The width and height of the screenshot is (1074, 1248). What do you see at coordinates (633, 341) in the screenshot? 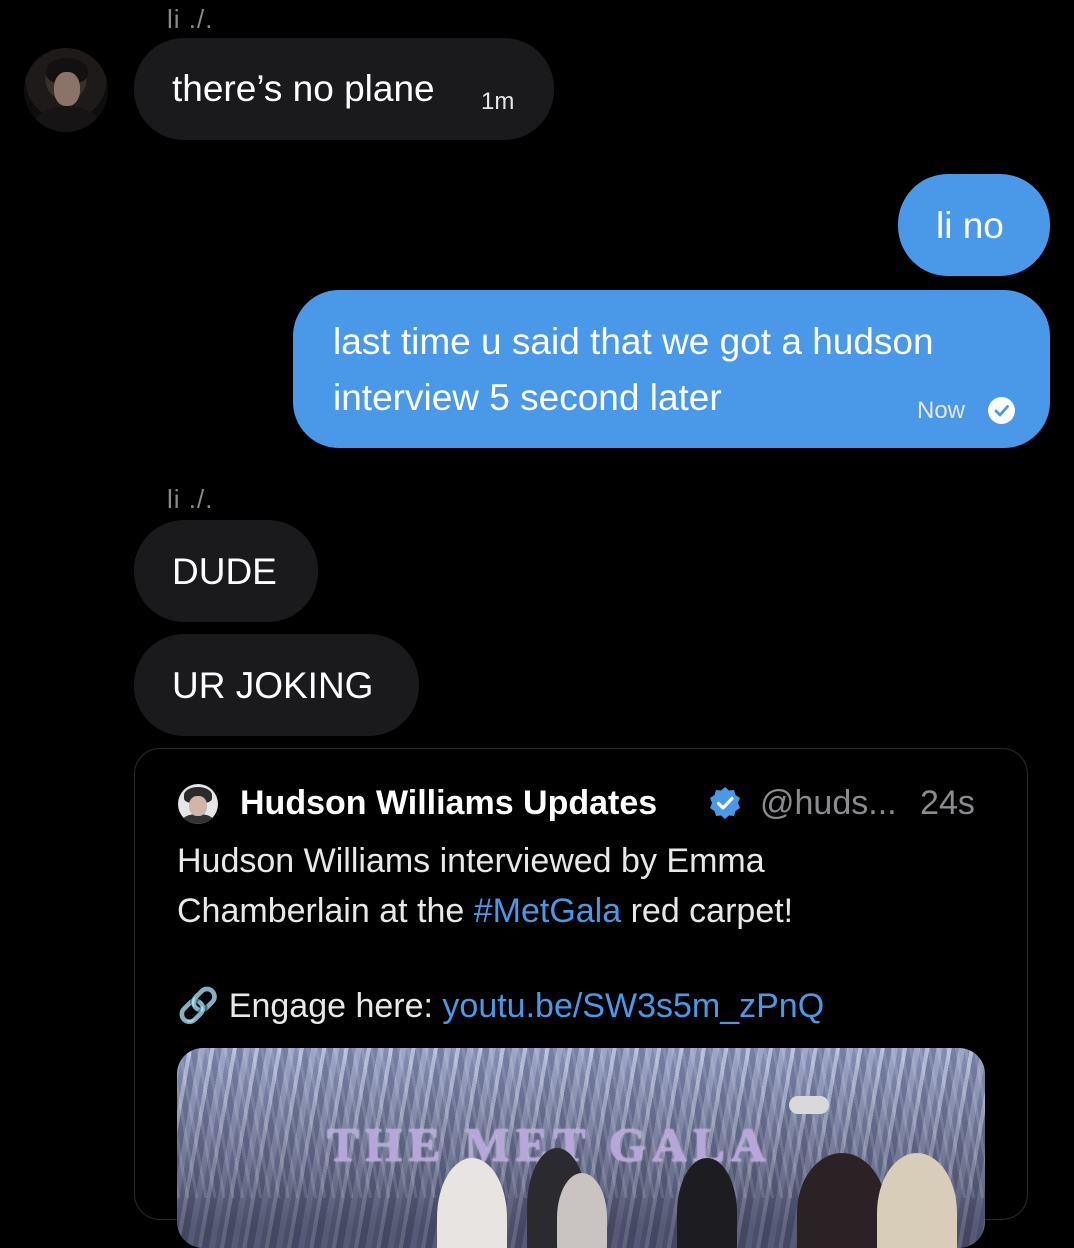
I see `message-text-line: last time u said that we got a hudson` at bounding box center [633, 341].